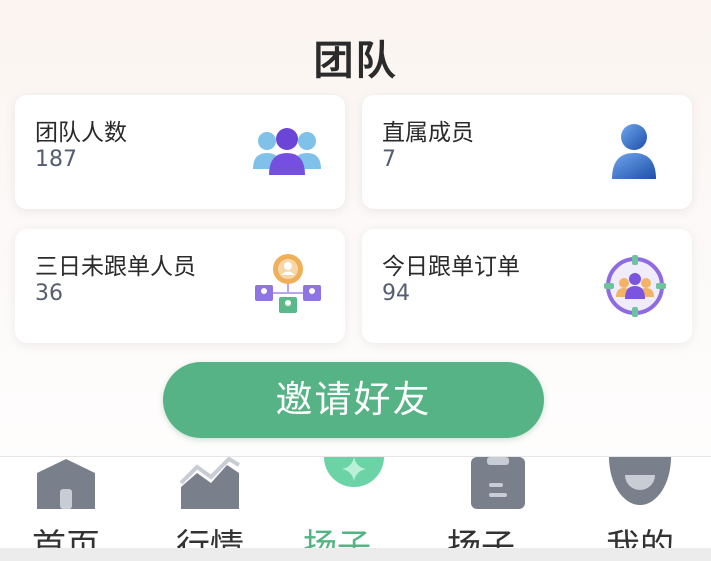 This screenshot has width=711, height=561. I want to click on card-title: 今日跟单订单, so click(451, 267).